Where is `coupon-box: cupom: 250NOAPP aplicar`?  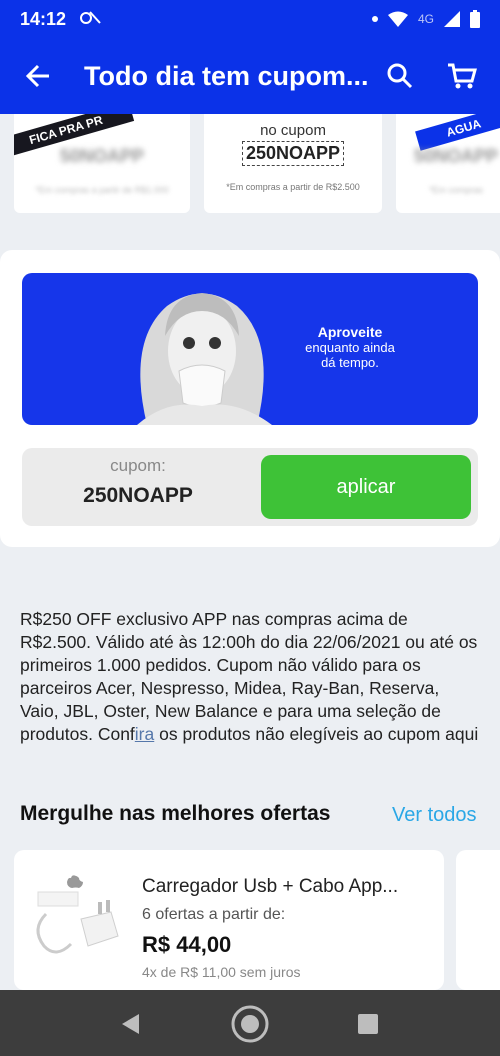
coupon-box: cupom: 250NOAPP aplicar is located at coordinates (250, 487).